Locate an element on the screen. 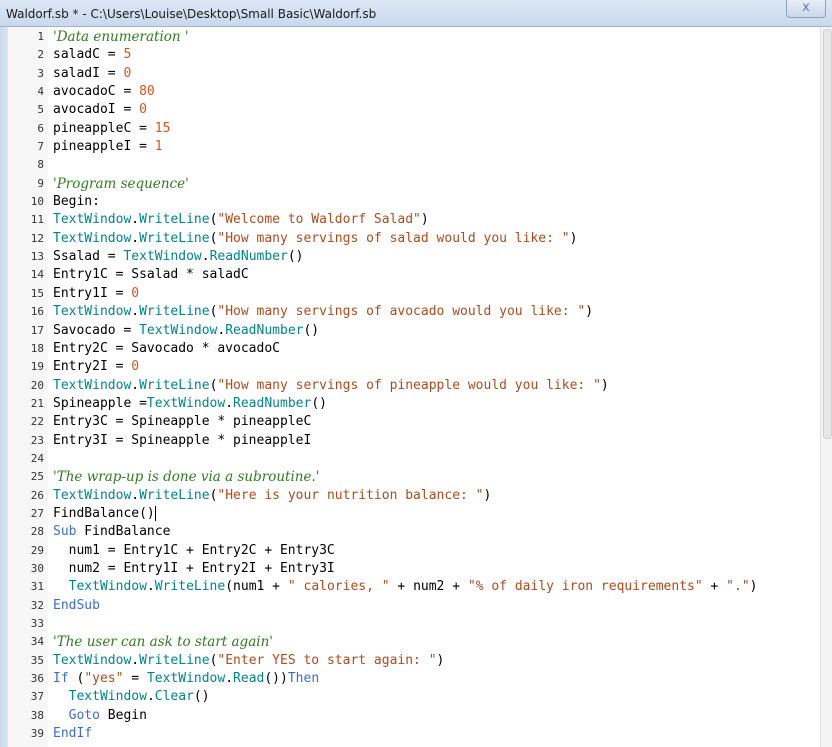 The height and width of the screenshot is (747, 832). window-frame-left is located at coordinates (4, 387).